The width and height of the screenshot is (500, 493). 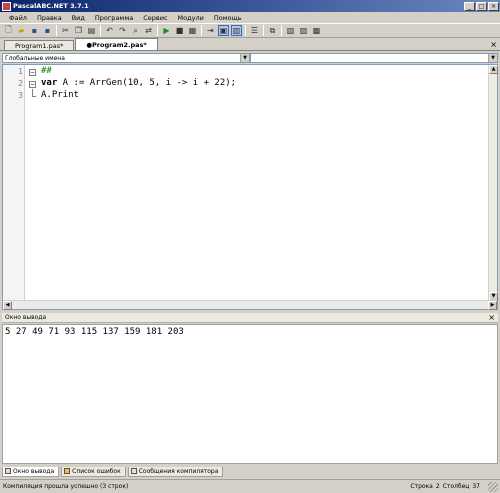 I want to click on run-icon: ▶, so click(x=166, y=30).